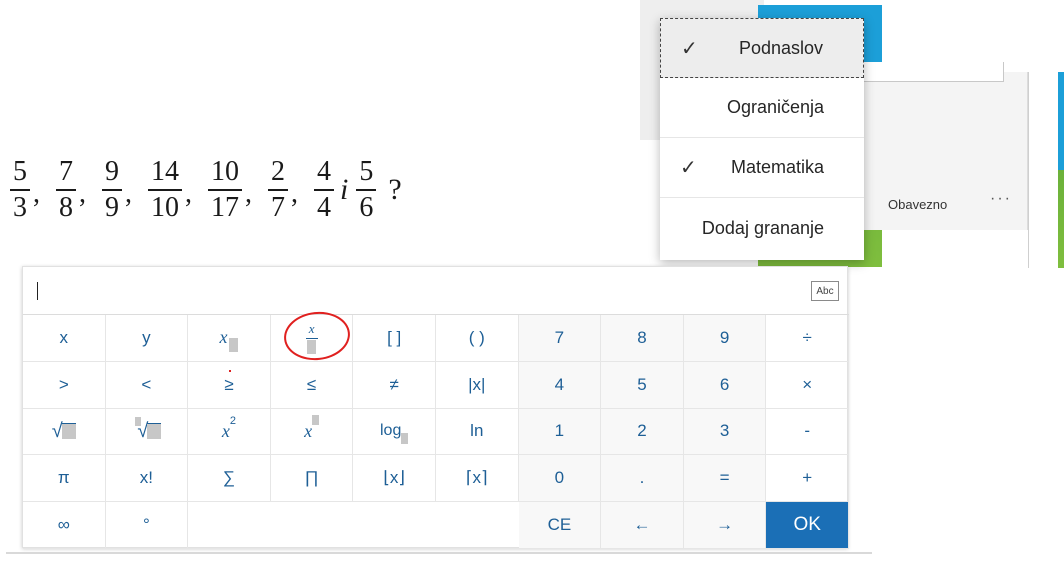 This screenshot has height=562, width=1064. I want to click on key-arrow-left: ←, so click(642, 525).